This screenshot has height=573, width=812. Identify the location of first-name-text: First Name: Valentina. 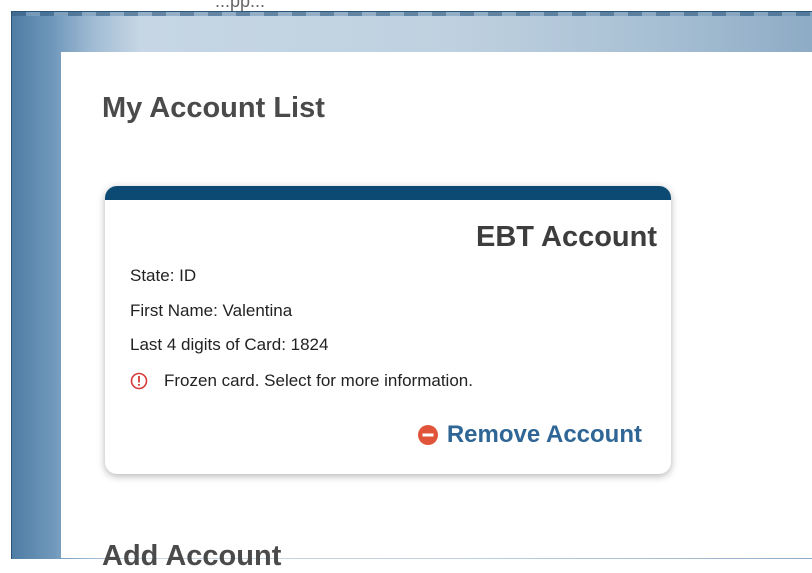
(211, 310).